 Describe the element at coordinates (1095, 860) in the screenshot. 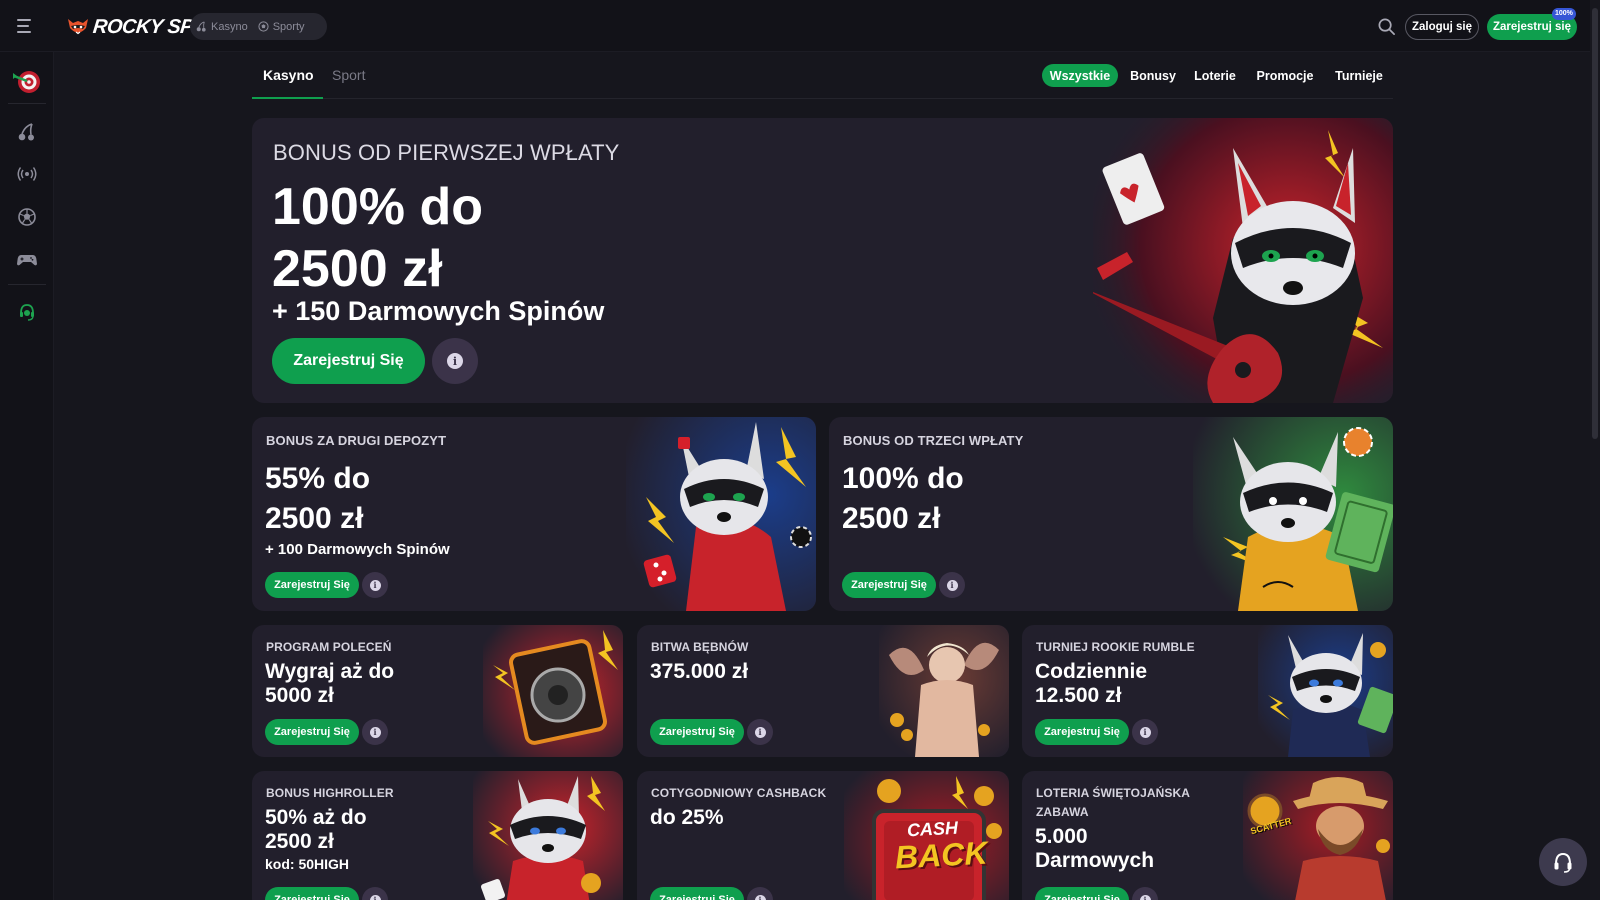

I see `card-headline-2: Darmowych` at that location.